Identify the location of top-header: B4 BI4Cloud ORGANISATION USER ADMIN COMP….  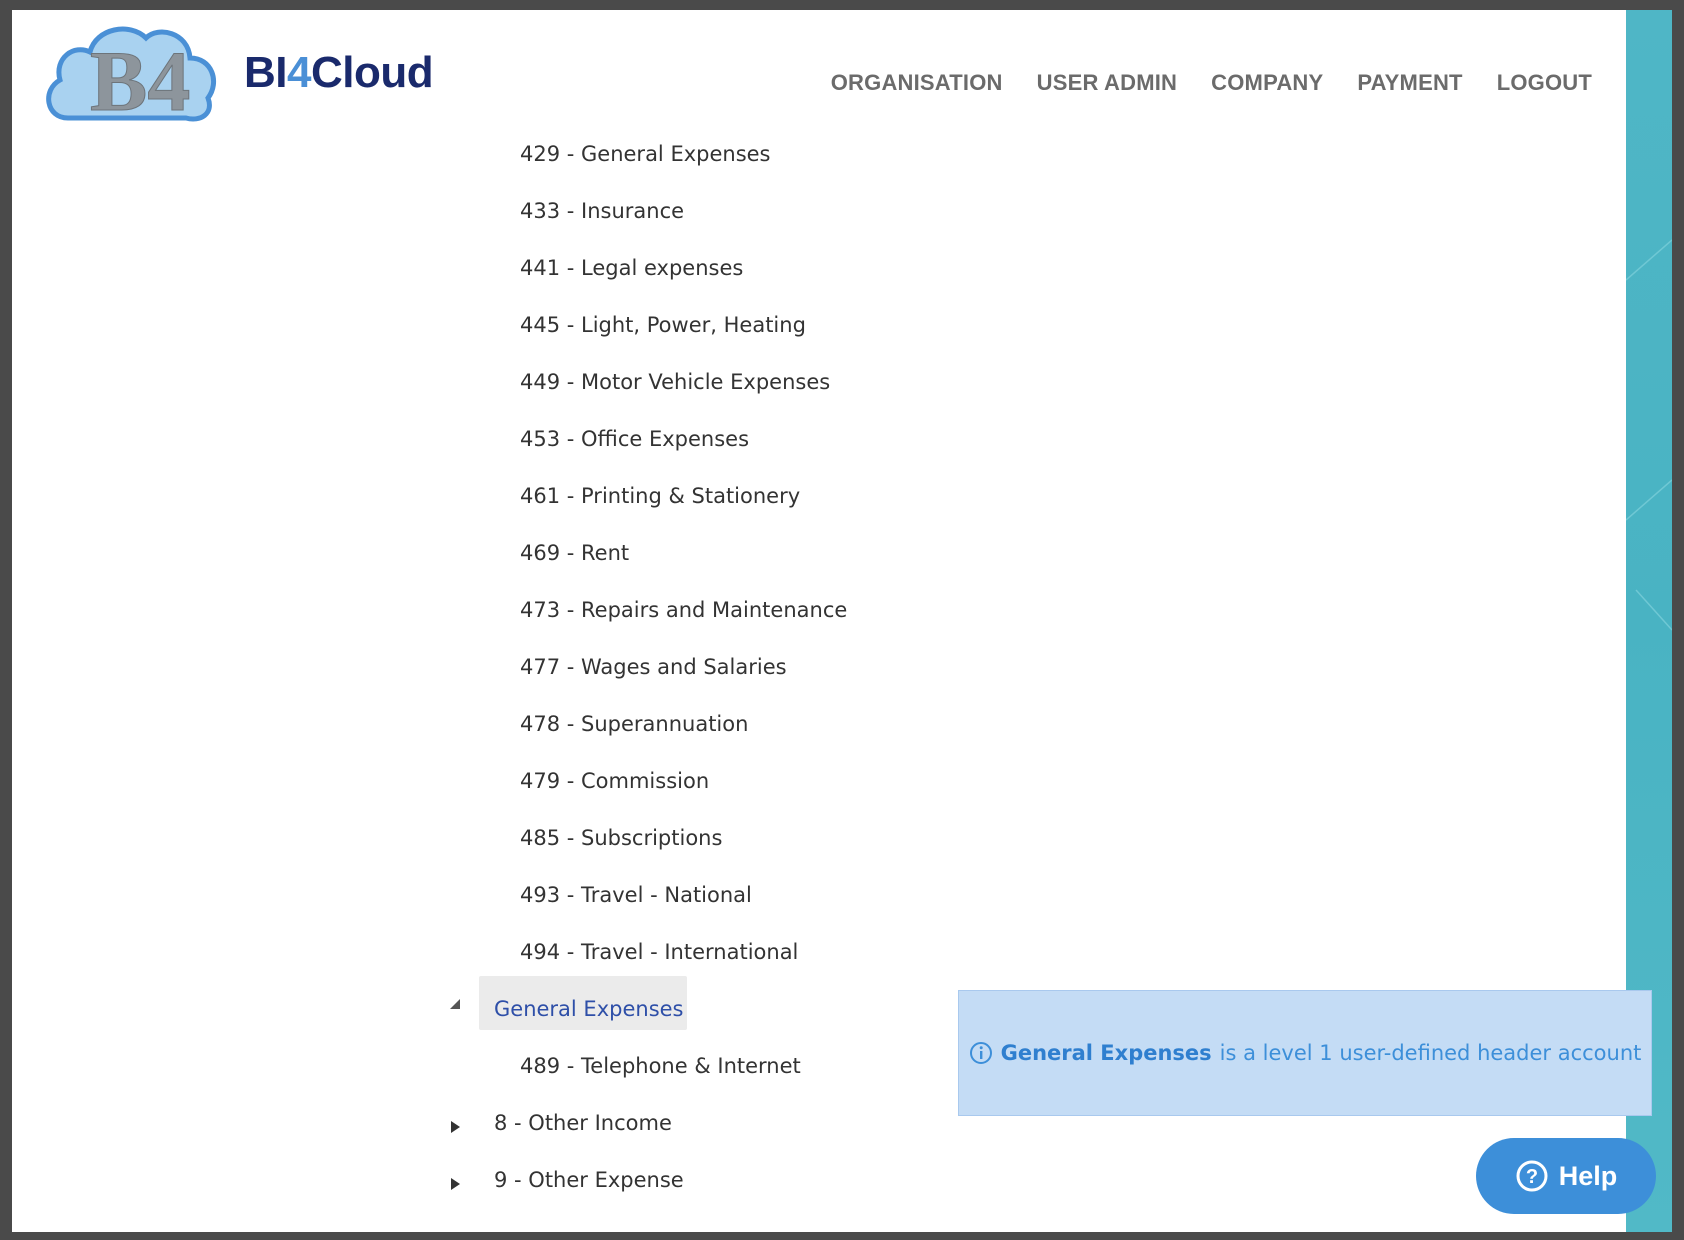
(819, 70).